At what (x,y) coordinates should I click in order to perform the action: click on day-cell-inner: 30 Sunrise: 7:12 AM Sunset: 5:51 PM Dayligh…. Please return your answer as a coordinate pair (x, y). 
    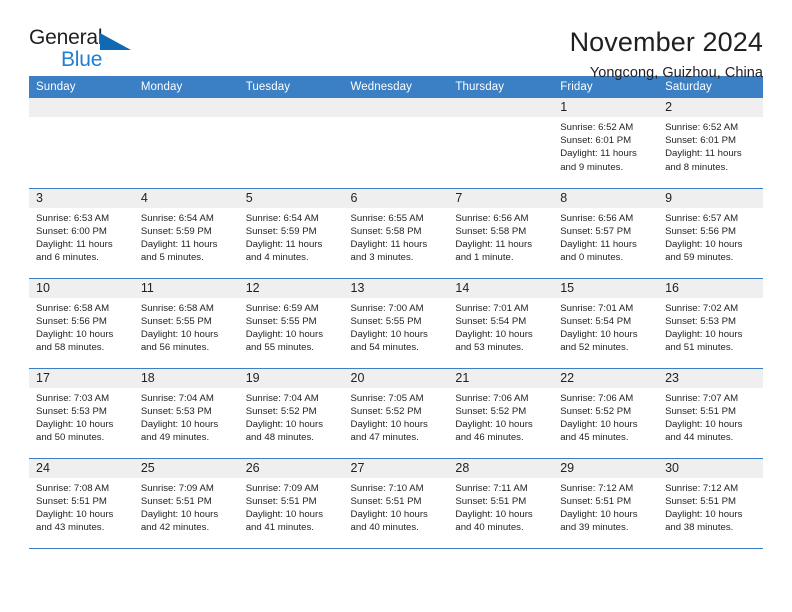
    Looking at the image, I should click on (710, 503).